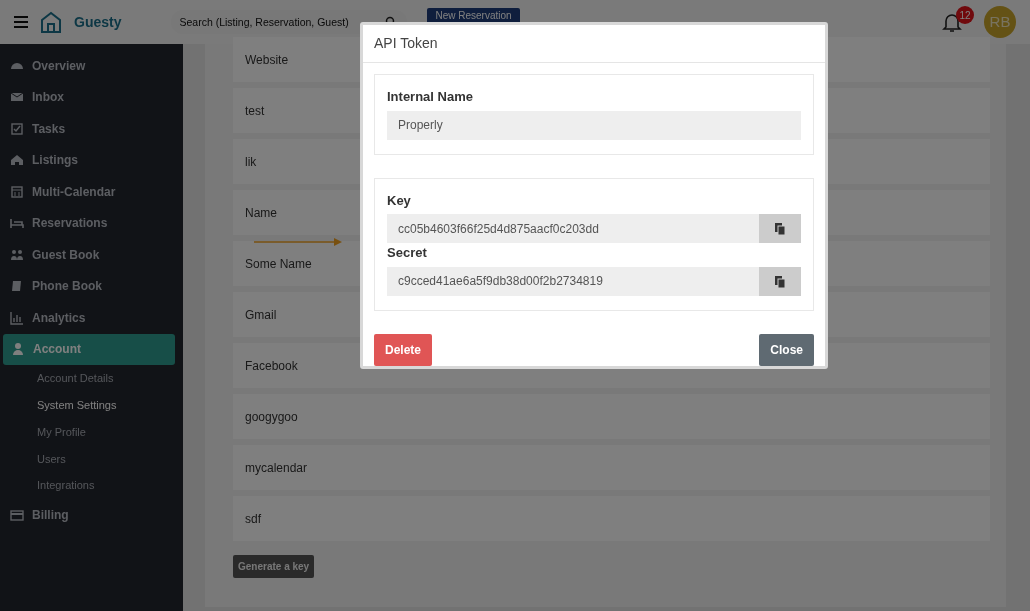 Image resolution: width=1030 pixels, height=611 pixels. I want to click on field-label: Internal Name, so click(430, 97).